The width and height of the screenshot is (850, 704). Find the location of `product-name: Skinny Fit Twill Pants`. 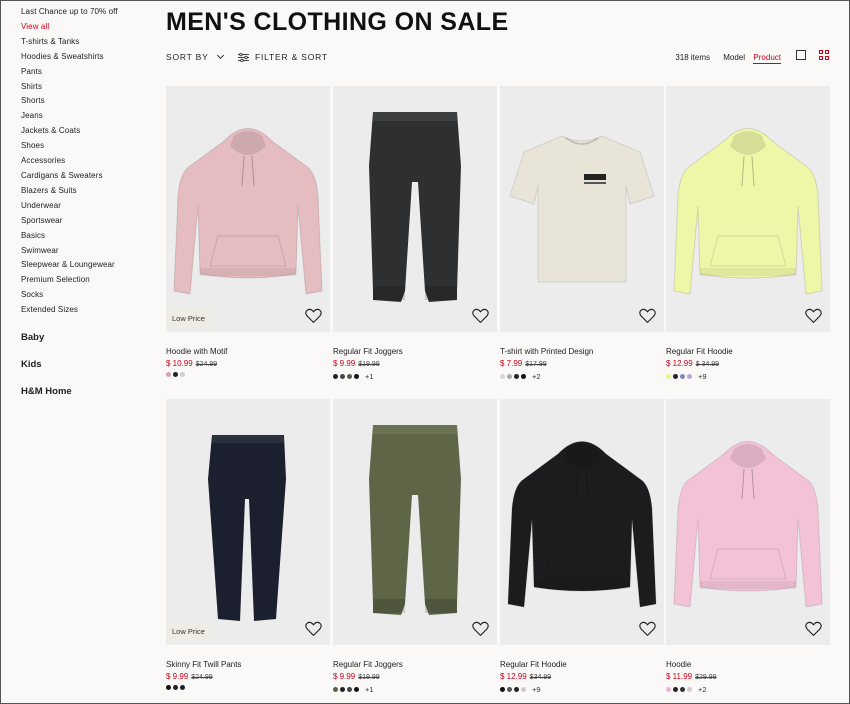

product-name: Skinny Fit Twill Pants is located at coordinates (248, 664).